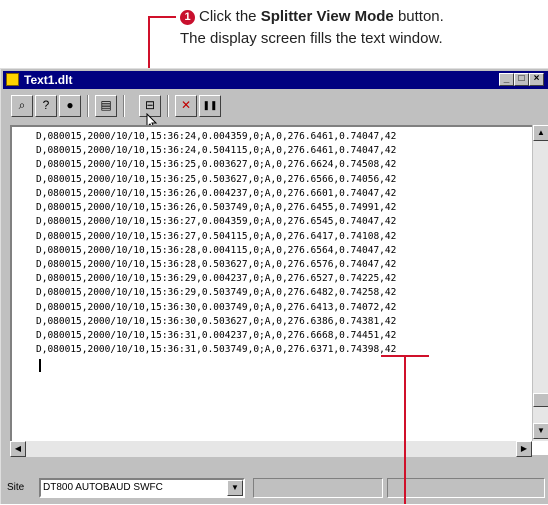 The image size is (548, 505). What do you see at coordinates (521, 79) in the screenshot?
I see `maximize-button: □` at bounding box center [521, 79].